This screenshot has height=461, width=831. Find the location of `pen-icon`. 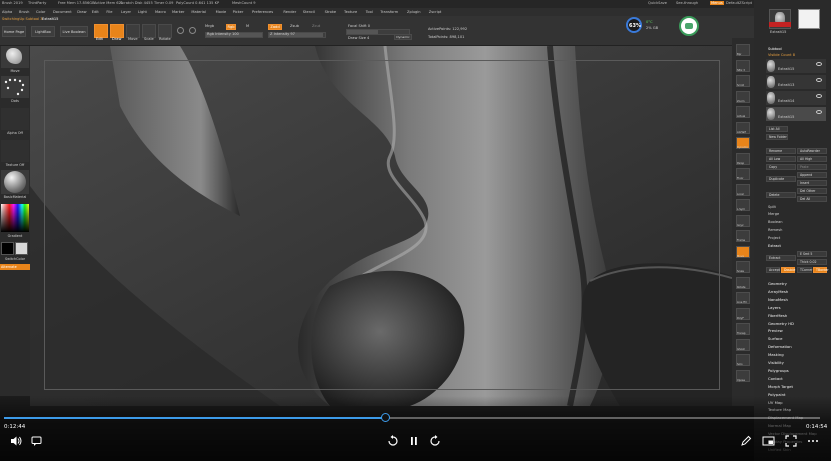

pen-icon is located at coordinates (746, 441).